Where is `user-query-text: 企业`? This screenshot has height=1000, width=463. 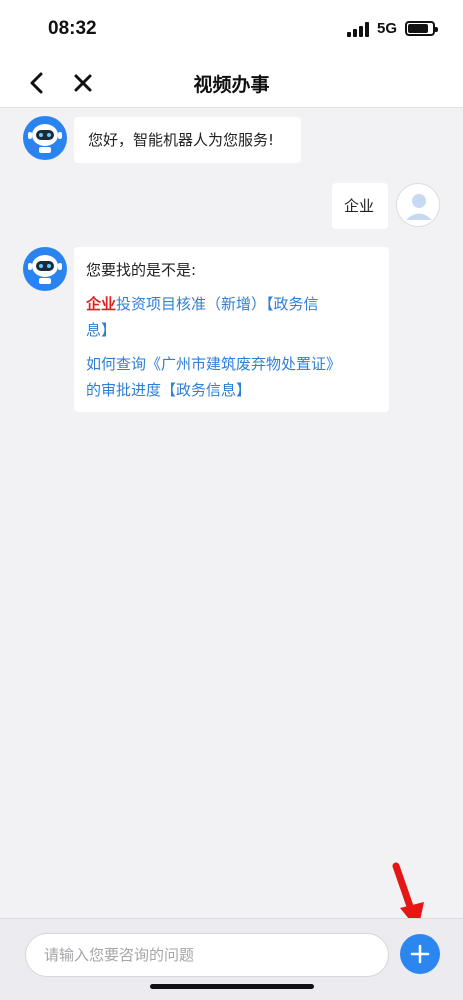
user-query-text: 企业 is located at coordinates (359, 206).